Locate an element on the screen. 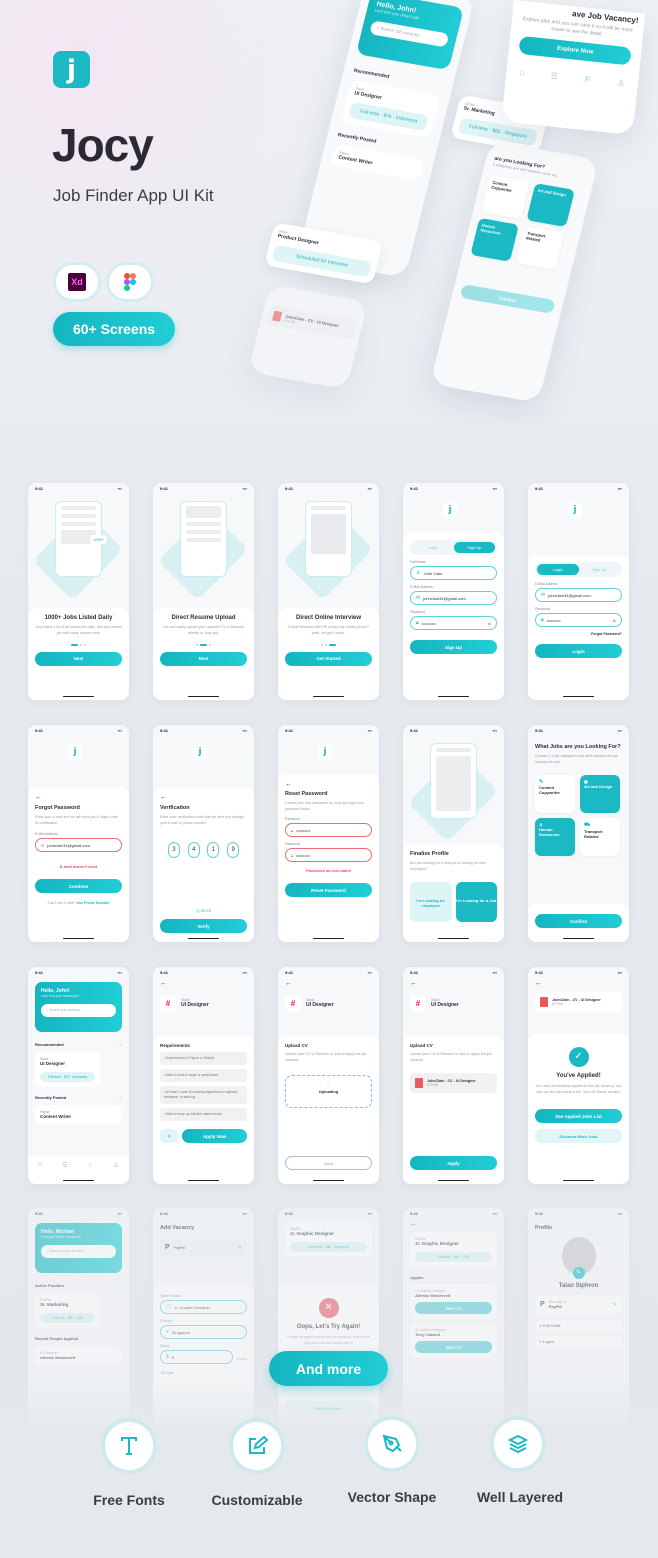 The image size is (658, 1558). and-more-button: And more is located at coordinates (328, 1368).